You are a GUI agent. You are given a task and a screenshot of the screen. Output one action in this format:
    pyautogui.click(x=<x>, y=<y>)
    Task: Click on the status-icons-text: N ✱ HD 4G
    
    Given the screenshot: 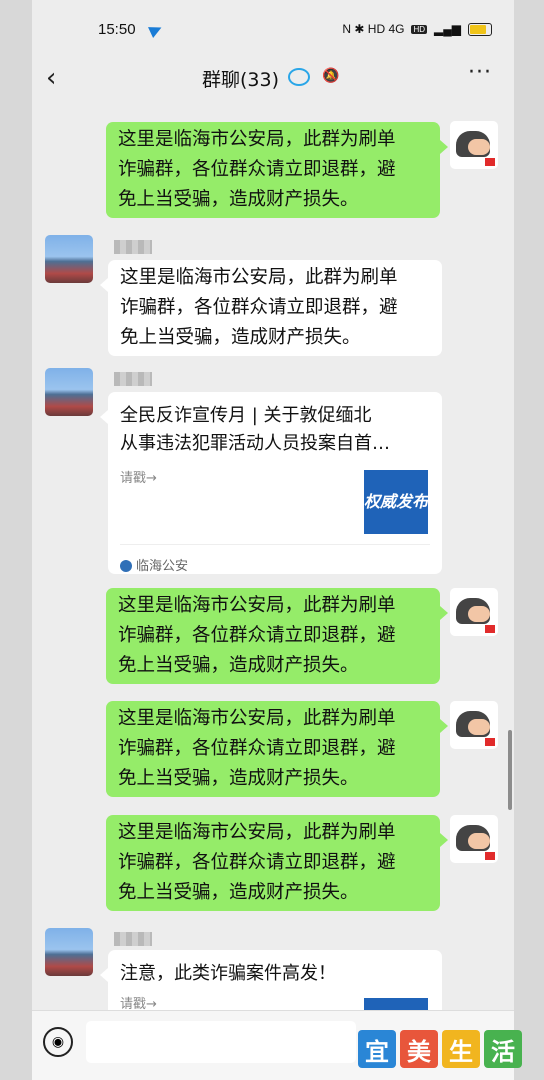 What is the action you would take?
    pyautogui.click(x=373, y=29)
    